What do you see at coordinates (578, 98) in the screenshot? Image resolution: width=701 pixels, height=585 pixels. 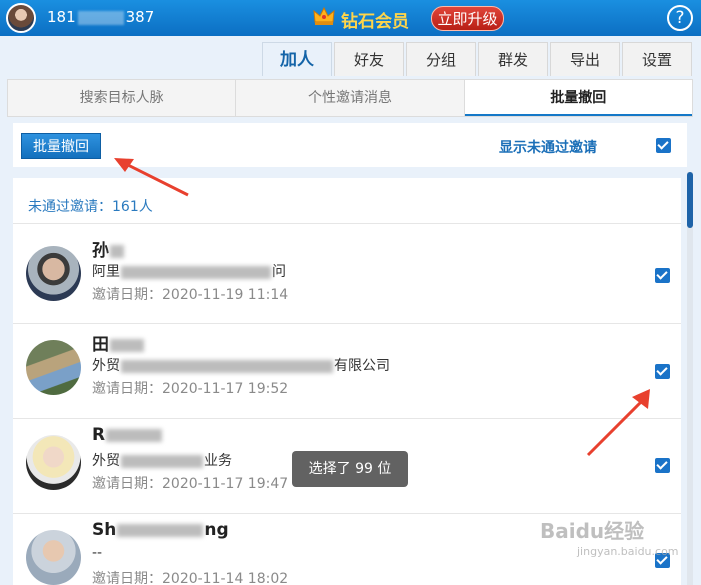 I see `subtab-batch-withdraw: 批量撤回` at bounding box center [578, 98].